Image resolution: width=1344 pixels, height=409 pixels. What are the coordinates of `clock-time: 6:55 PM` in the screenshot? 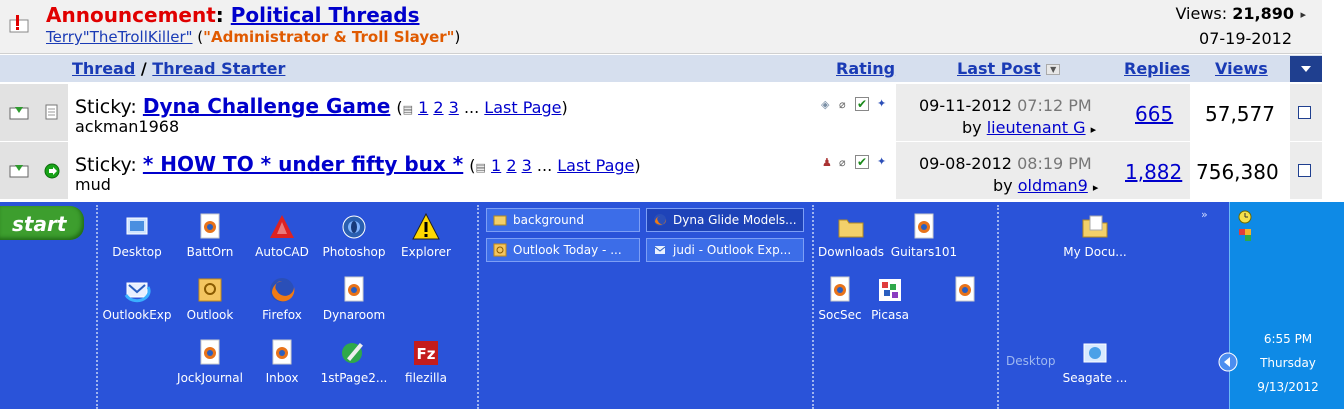 It's located at (1288, 339).